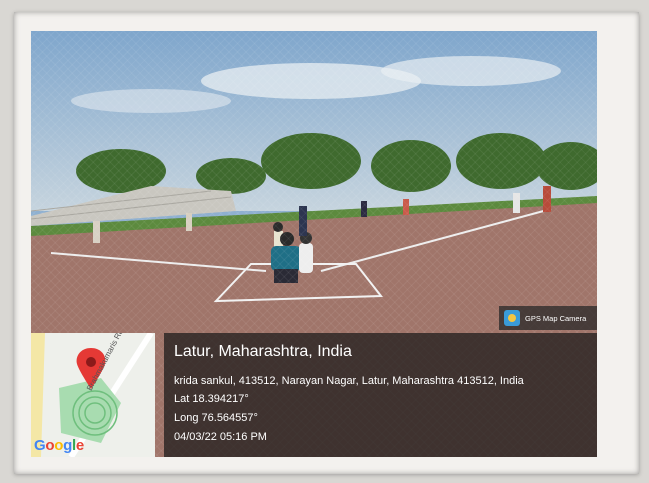 This screenshot has width=649, height=483. What do you see at coordinates (211, 399) in the screenshot?
I see `latitude-text: Lat 18.394217°` at bounding box center [211, 399].